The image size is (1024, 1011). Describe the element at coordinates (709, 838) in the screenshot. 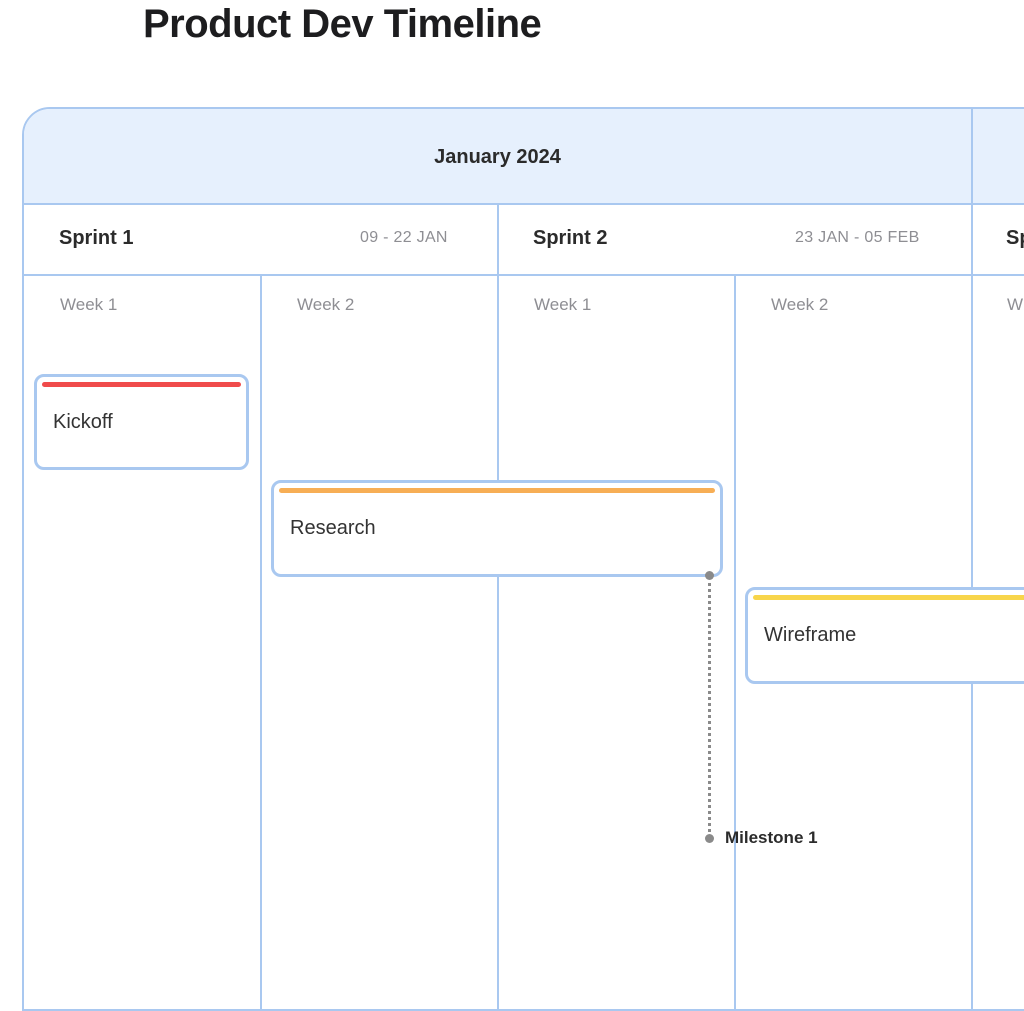

I see `milestone-dot` at that location.